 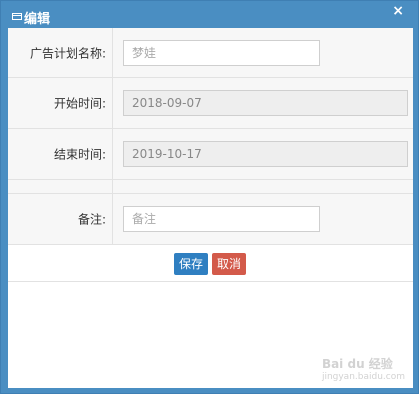 What do you see at coordinates (221, 52) in the screenshot?
I see `plan-name-input` at bounding box center [221, 52].